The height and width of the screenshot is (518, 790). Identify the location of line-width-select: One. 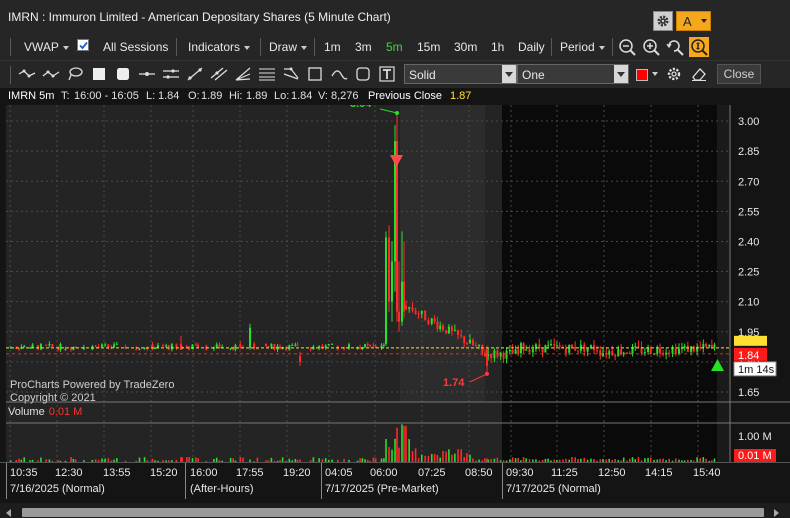
(573, 74).